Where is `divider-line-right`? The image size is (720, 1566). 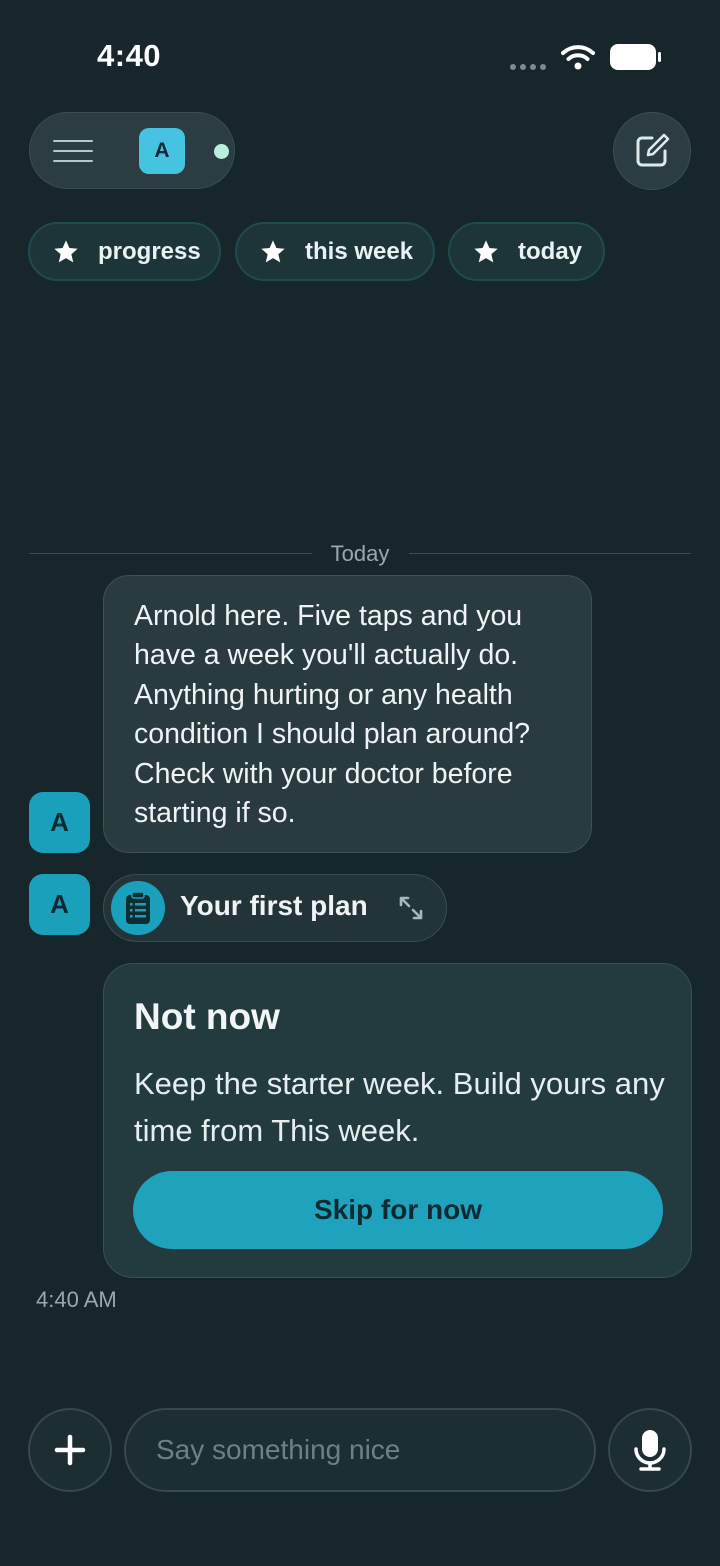 divider-line-right is located at coordinates (550, 553).